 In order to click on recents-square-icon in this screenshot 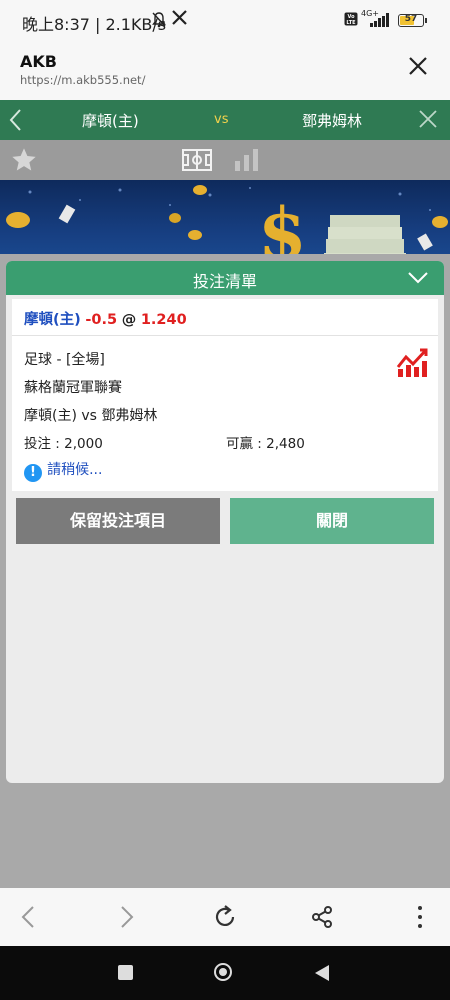, I will do `click(125, 972)`.